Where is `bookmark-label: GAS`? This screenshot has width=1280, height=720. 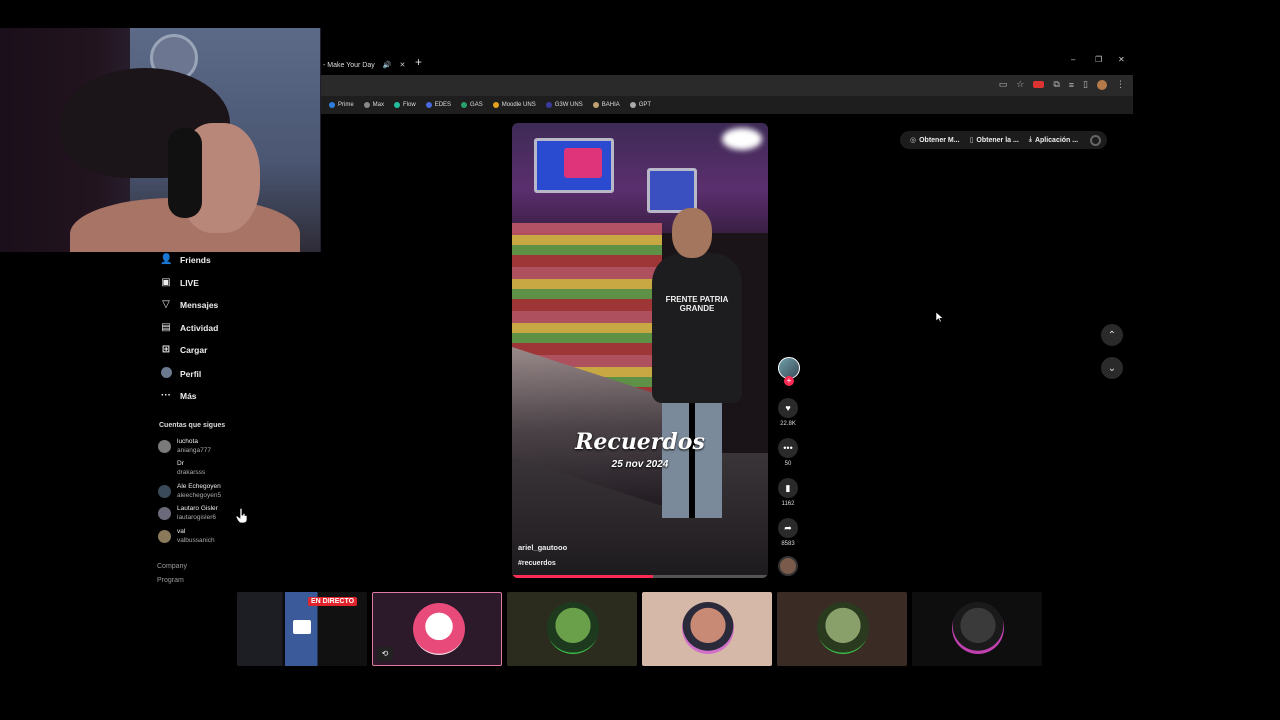
bookmark-label: GAS is located at coordinates (476, 105).